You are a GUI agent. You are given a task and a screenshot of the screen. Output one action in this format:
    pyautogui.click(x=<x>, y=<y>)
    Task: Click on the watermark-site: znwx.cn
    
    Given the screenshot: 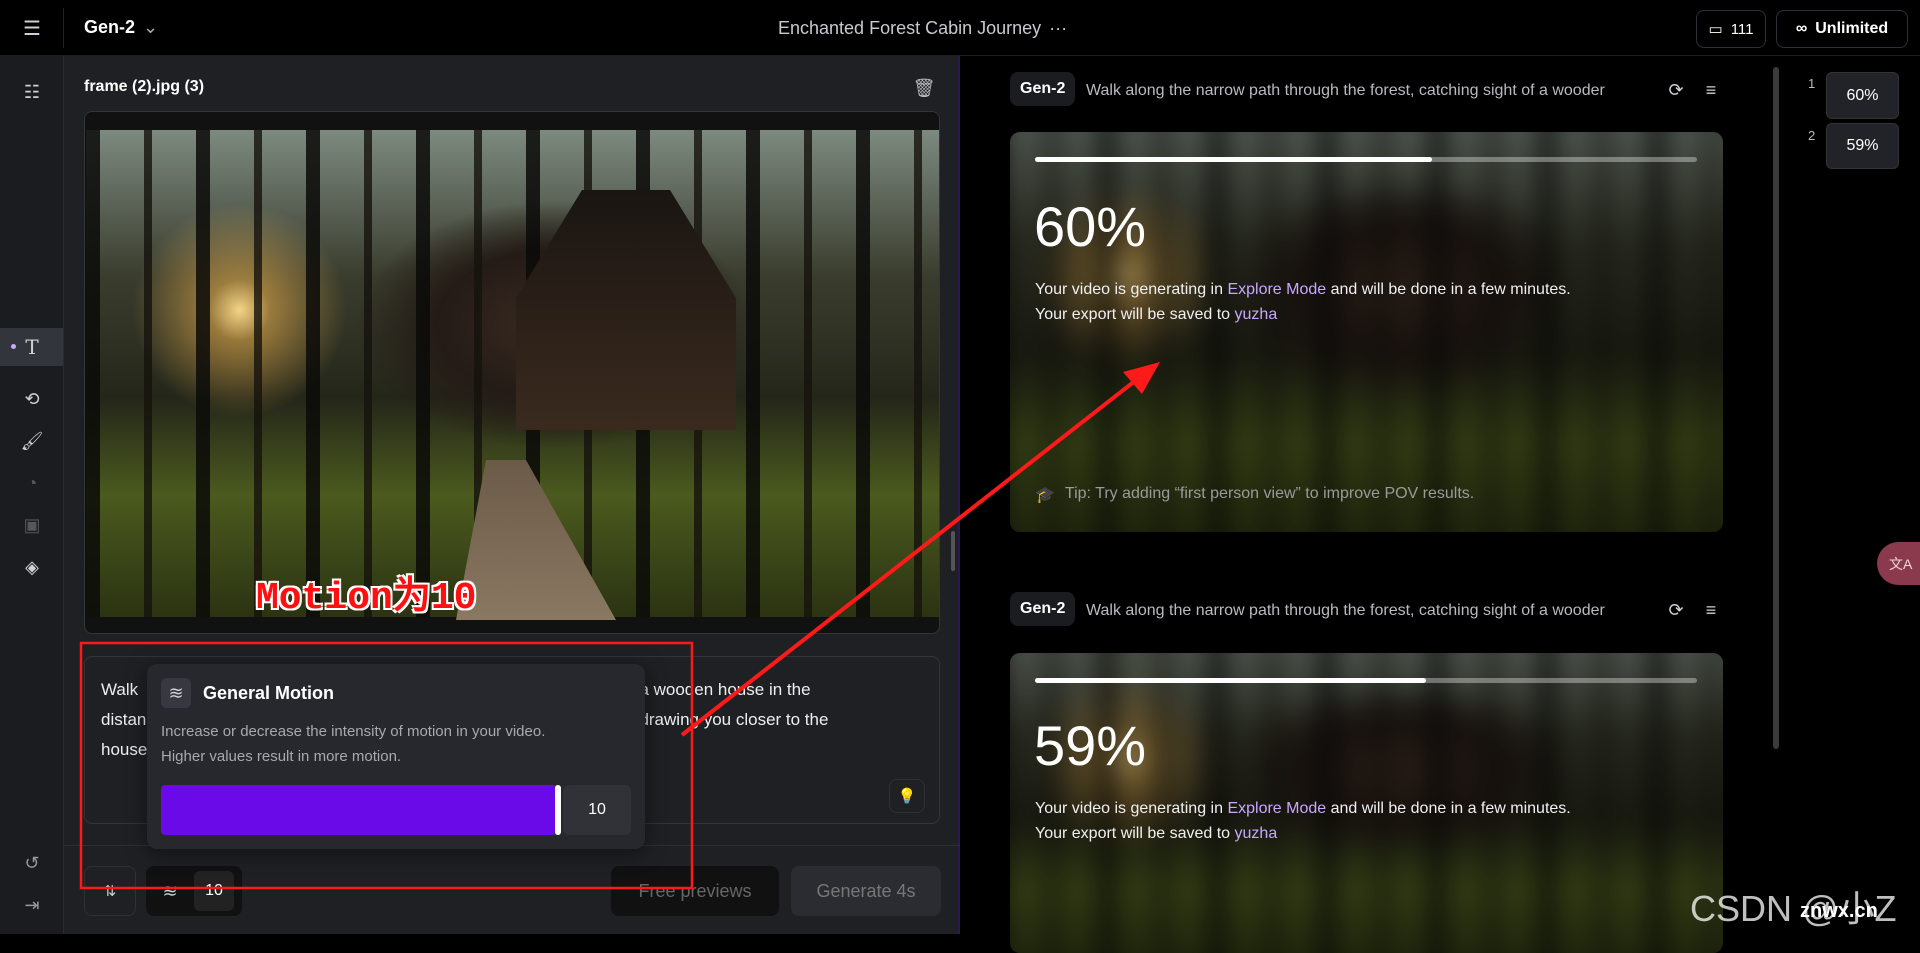 What is the action you would take?
    pyautogui.click(x=1839, y=911)
    